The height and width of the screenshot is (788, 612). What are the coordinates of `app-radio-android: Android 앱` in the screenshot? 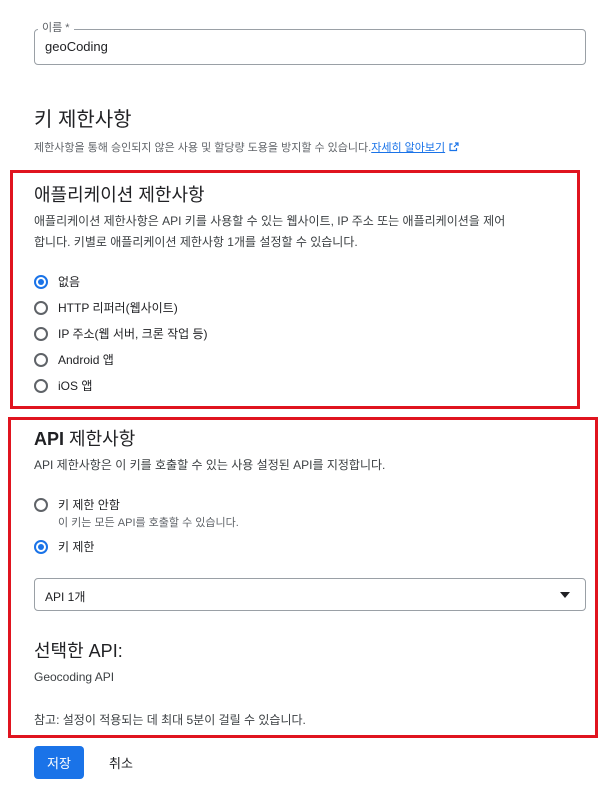 It's located at (74, 359).